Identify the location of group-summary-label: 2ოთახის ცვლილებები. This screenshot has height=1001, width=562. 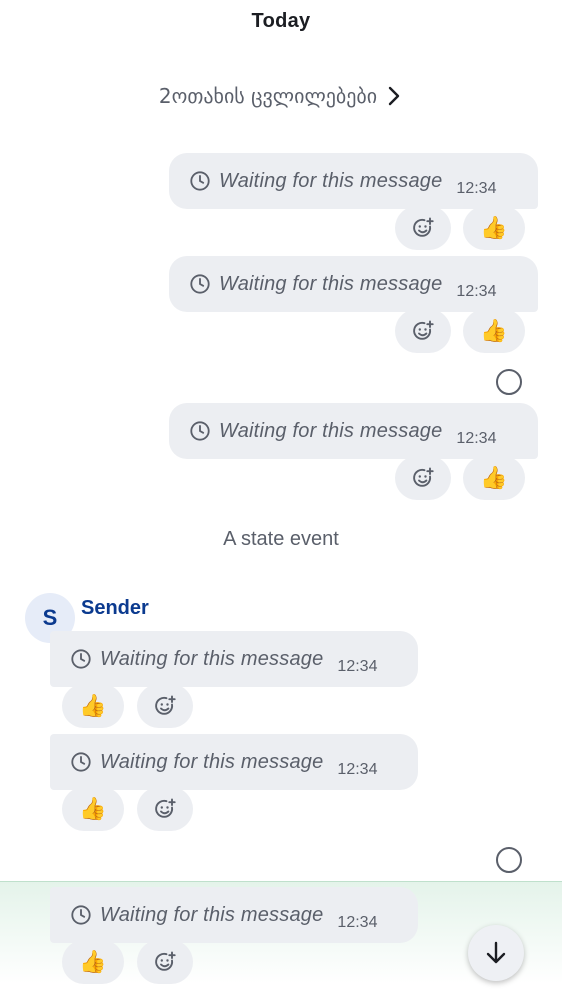
(268, 96).